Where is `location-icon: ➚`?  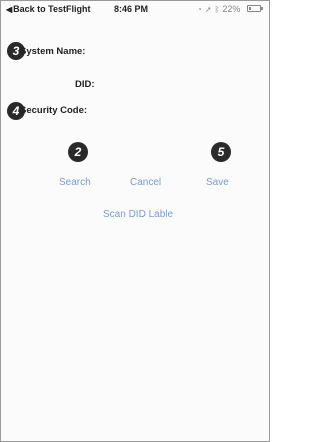 location-icon: ➚ is located at coordinates (208, 9).